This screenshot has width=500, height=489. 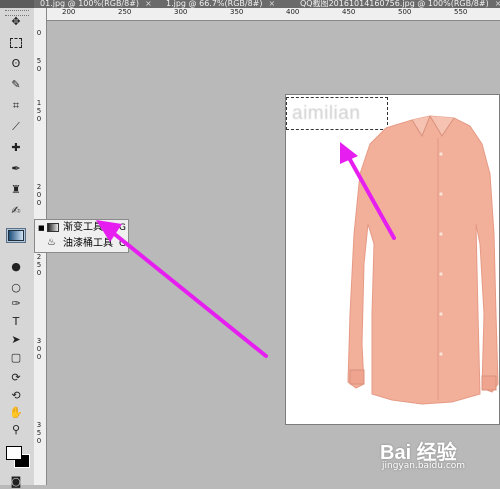 What do you see at coordinates (69, 12) in the screenshot?
I see `ruler-tick-label: 200` at bounding box center [69, 12].